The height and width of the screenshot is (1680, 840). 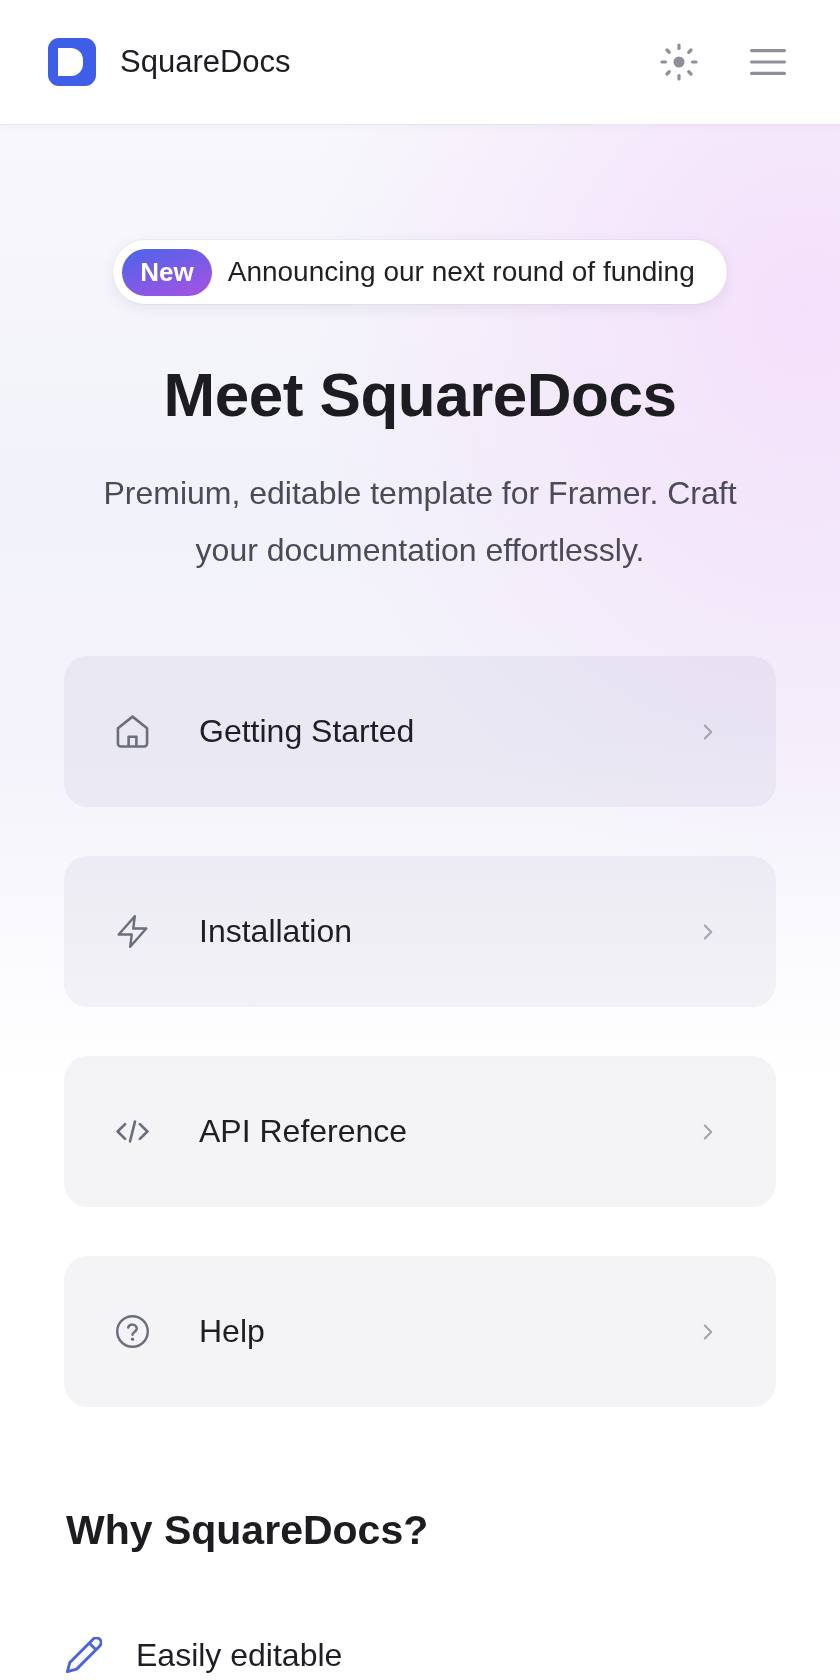 What do you see at coordinates (248, 1530) in the screenshot?
I see `section-heading: Why SquareDocs?` at bounding box center [248, 1530].